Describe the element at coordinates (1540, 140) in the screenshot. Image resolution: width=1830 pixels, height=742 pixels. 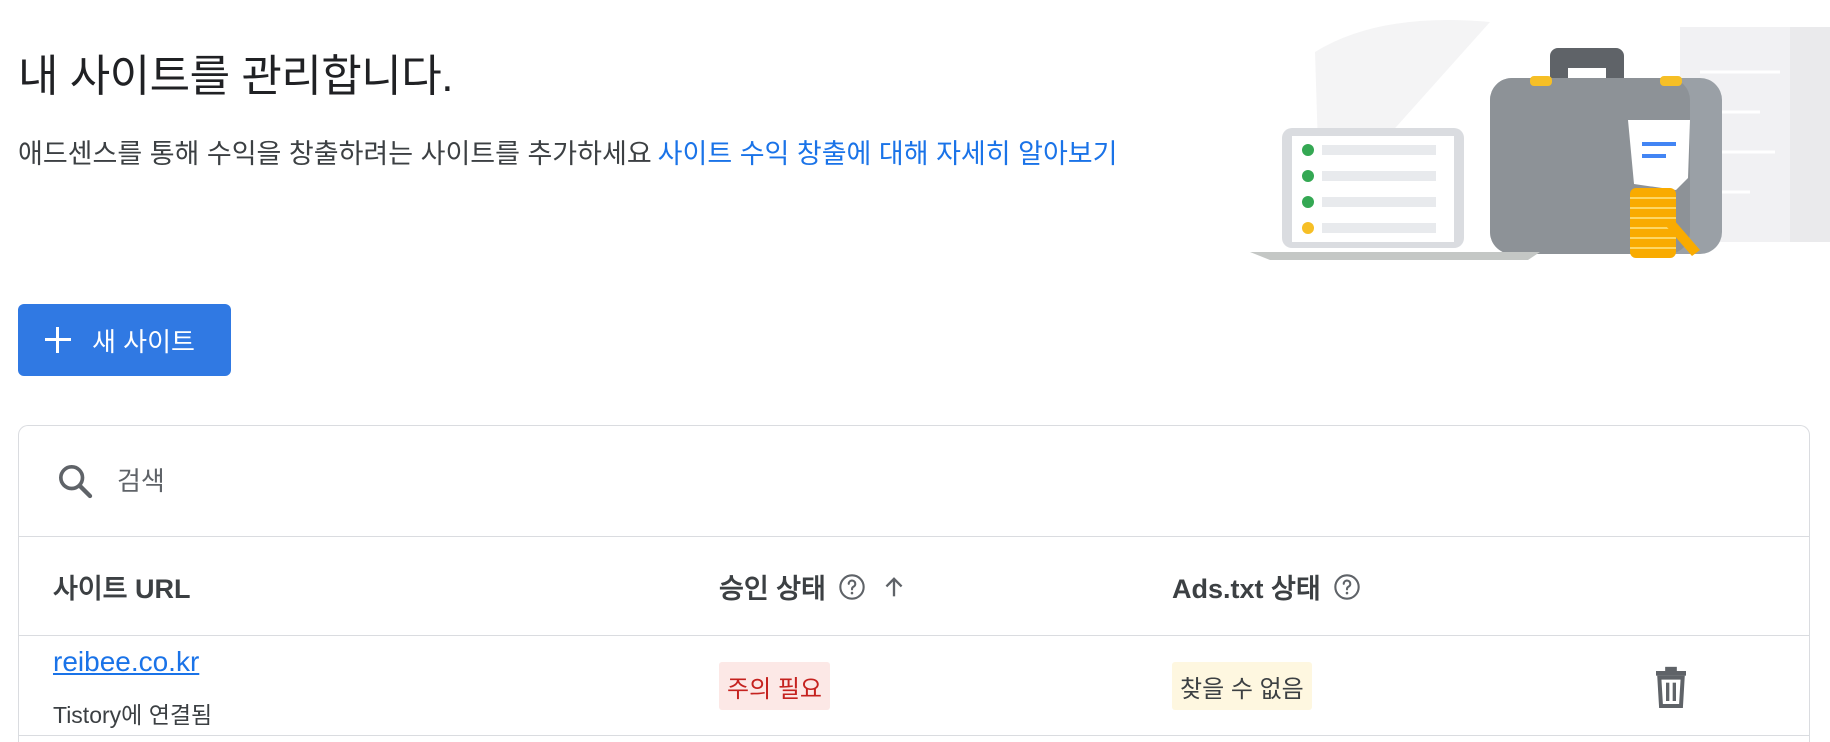
I see `briefcase-laptop-illustration` at that location.